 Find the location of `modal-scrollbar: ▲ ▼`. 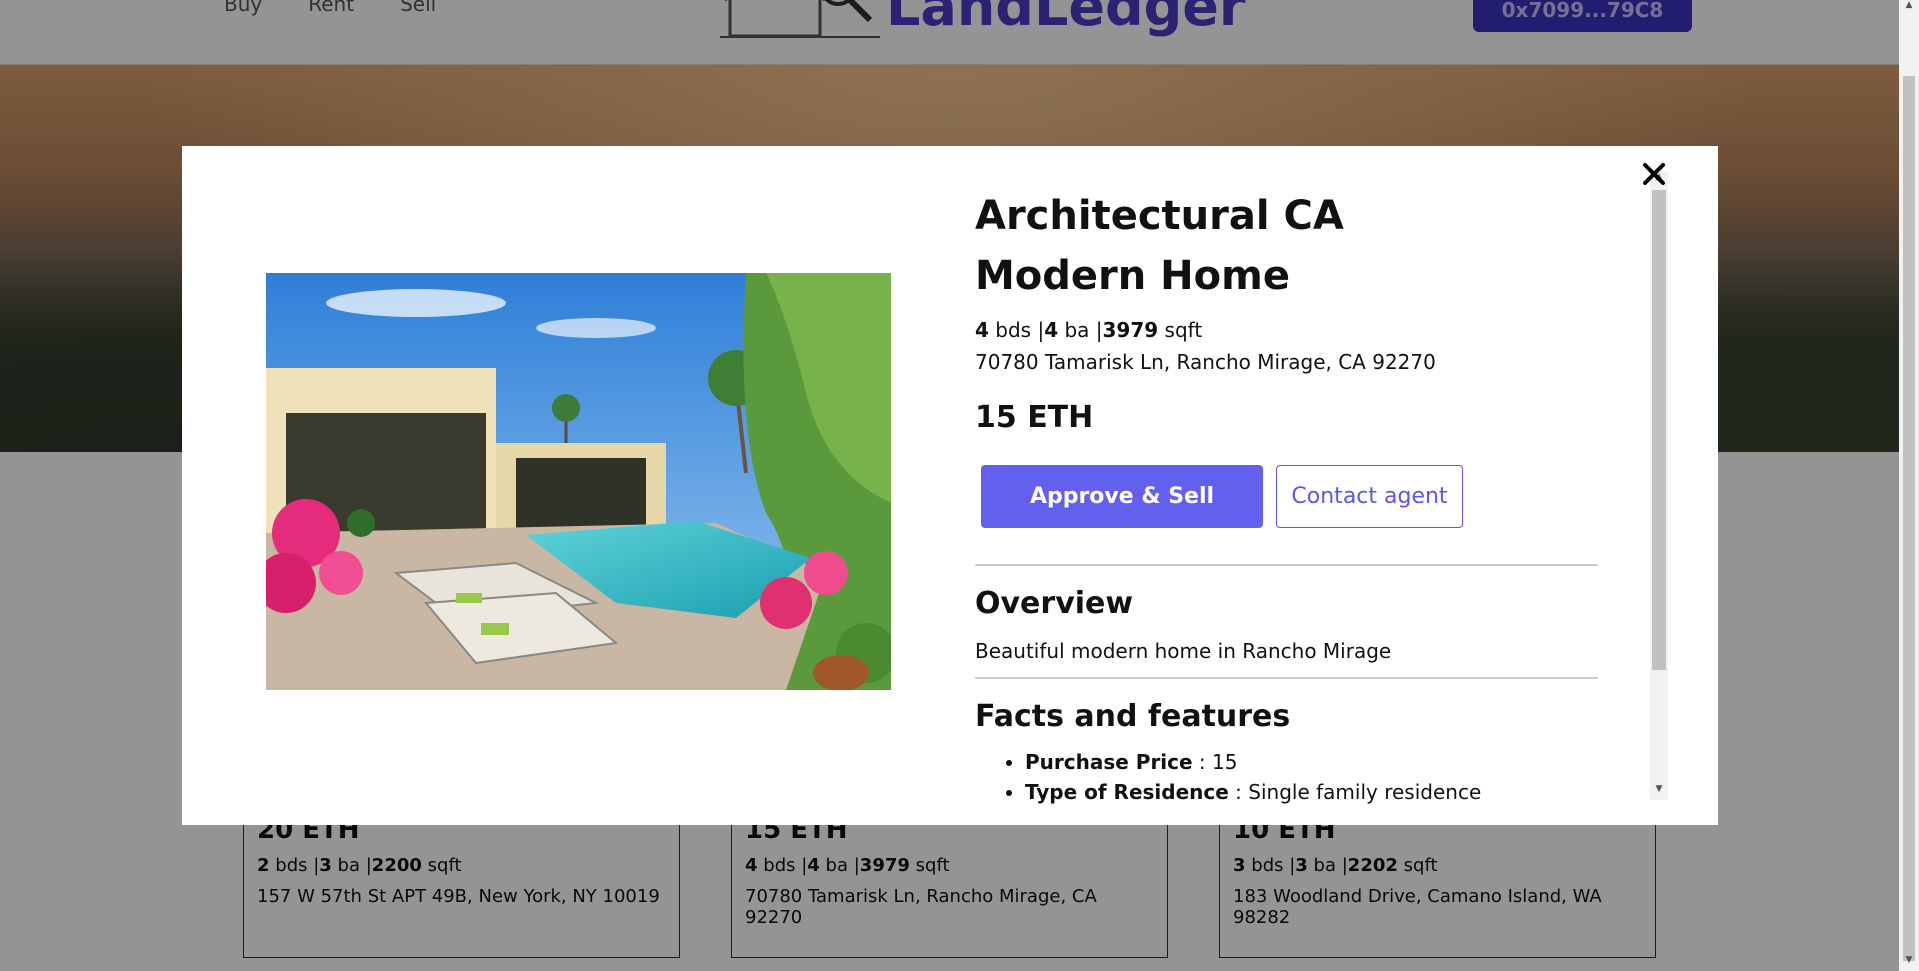

modal-scrollbar: ▲ ▼ is located at coordinates (1659, 486).